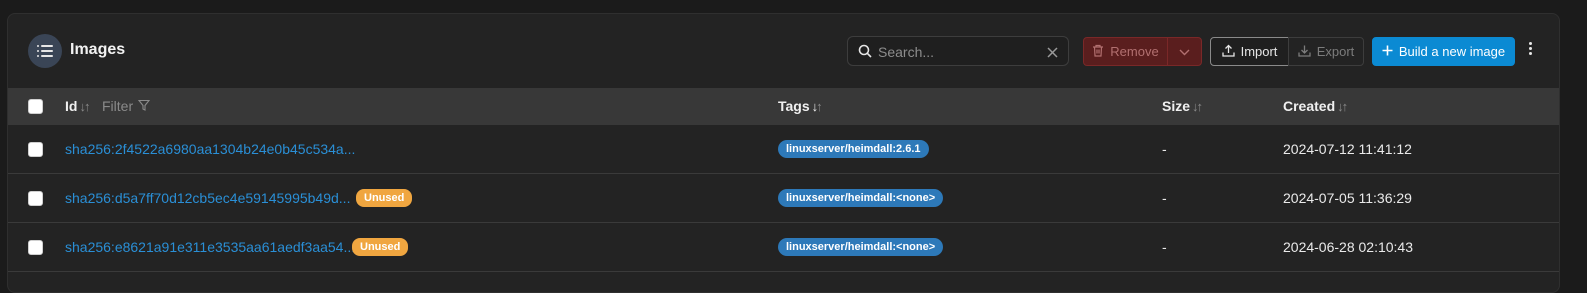 The height and width of the screenshot is (293, 1587). Describe the element at coordinates (1387, 51) in the screenshot. I see `plus-icon` at that location.